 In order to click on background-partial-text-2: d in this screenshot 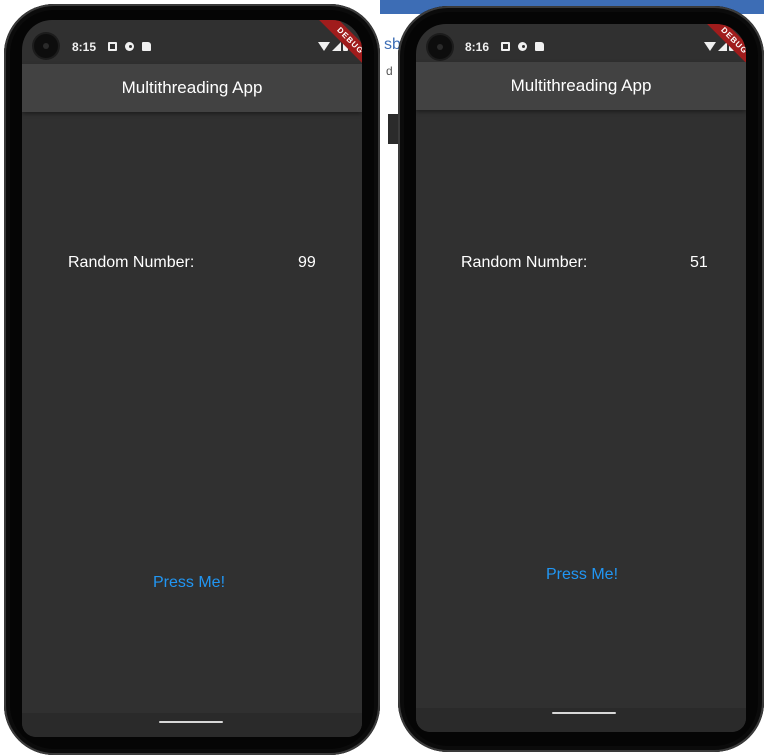, I will do `click(389, 71)`.